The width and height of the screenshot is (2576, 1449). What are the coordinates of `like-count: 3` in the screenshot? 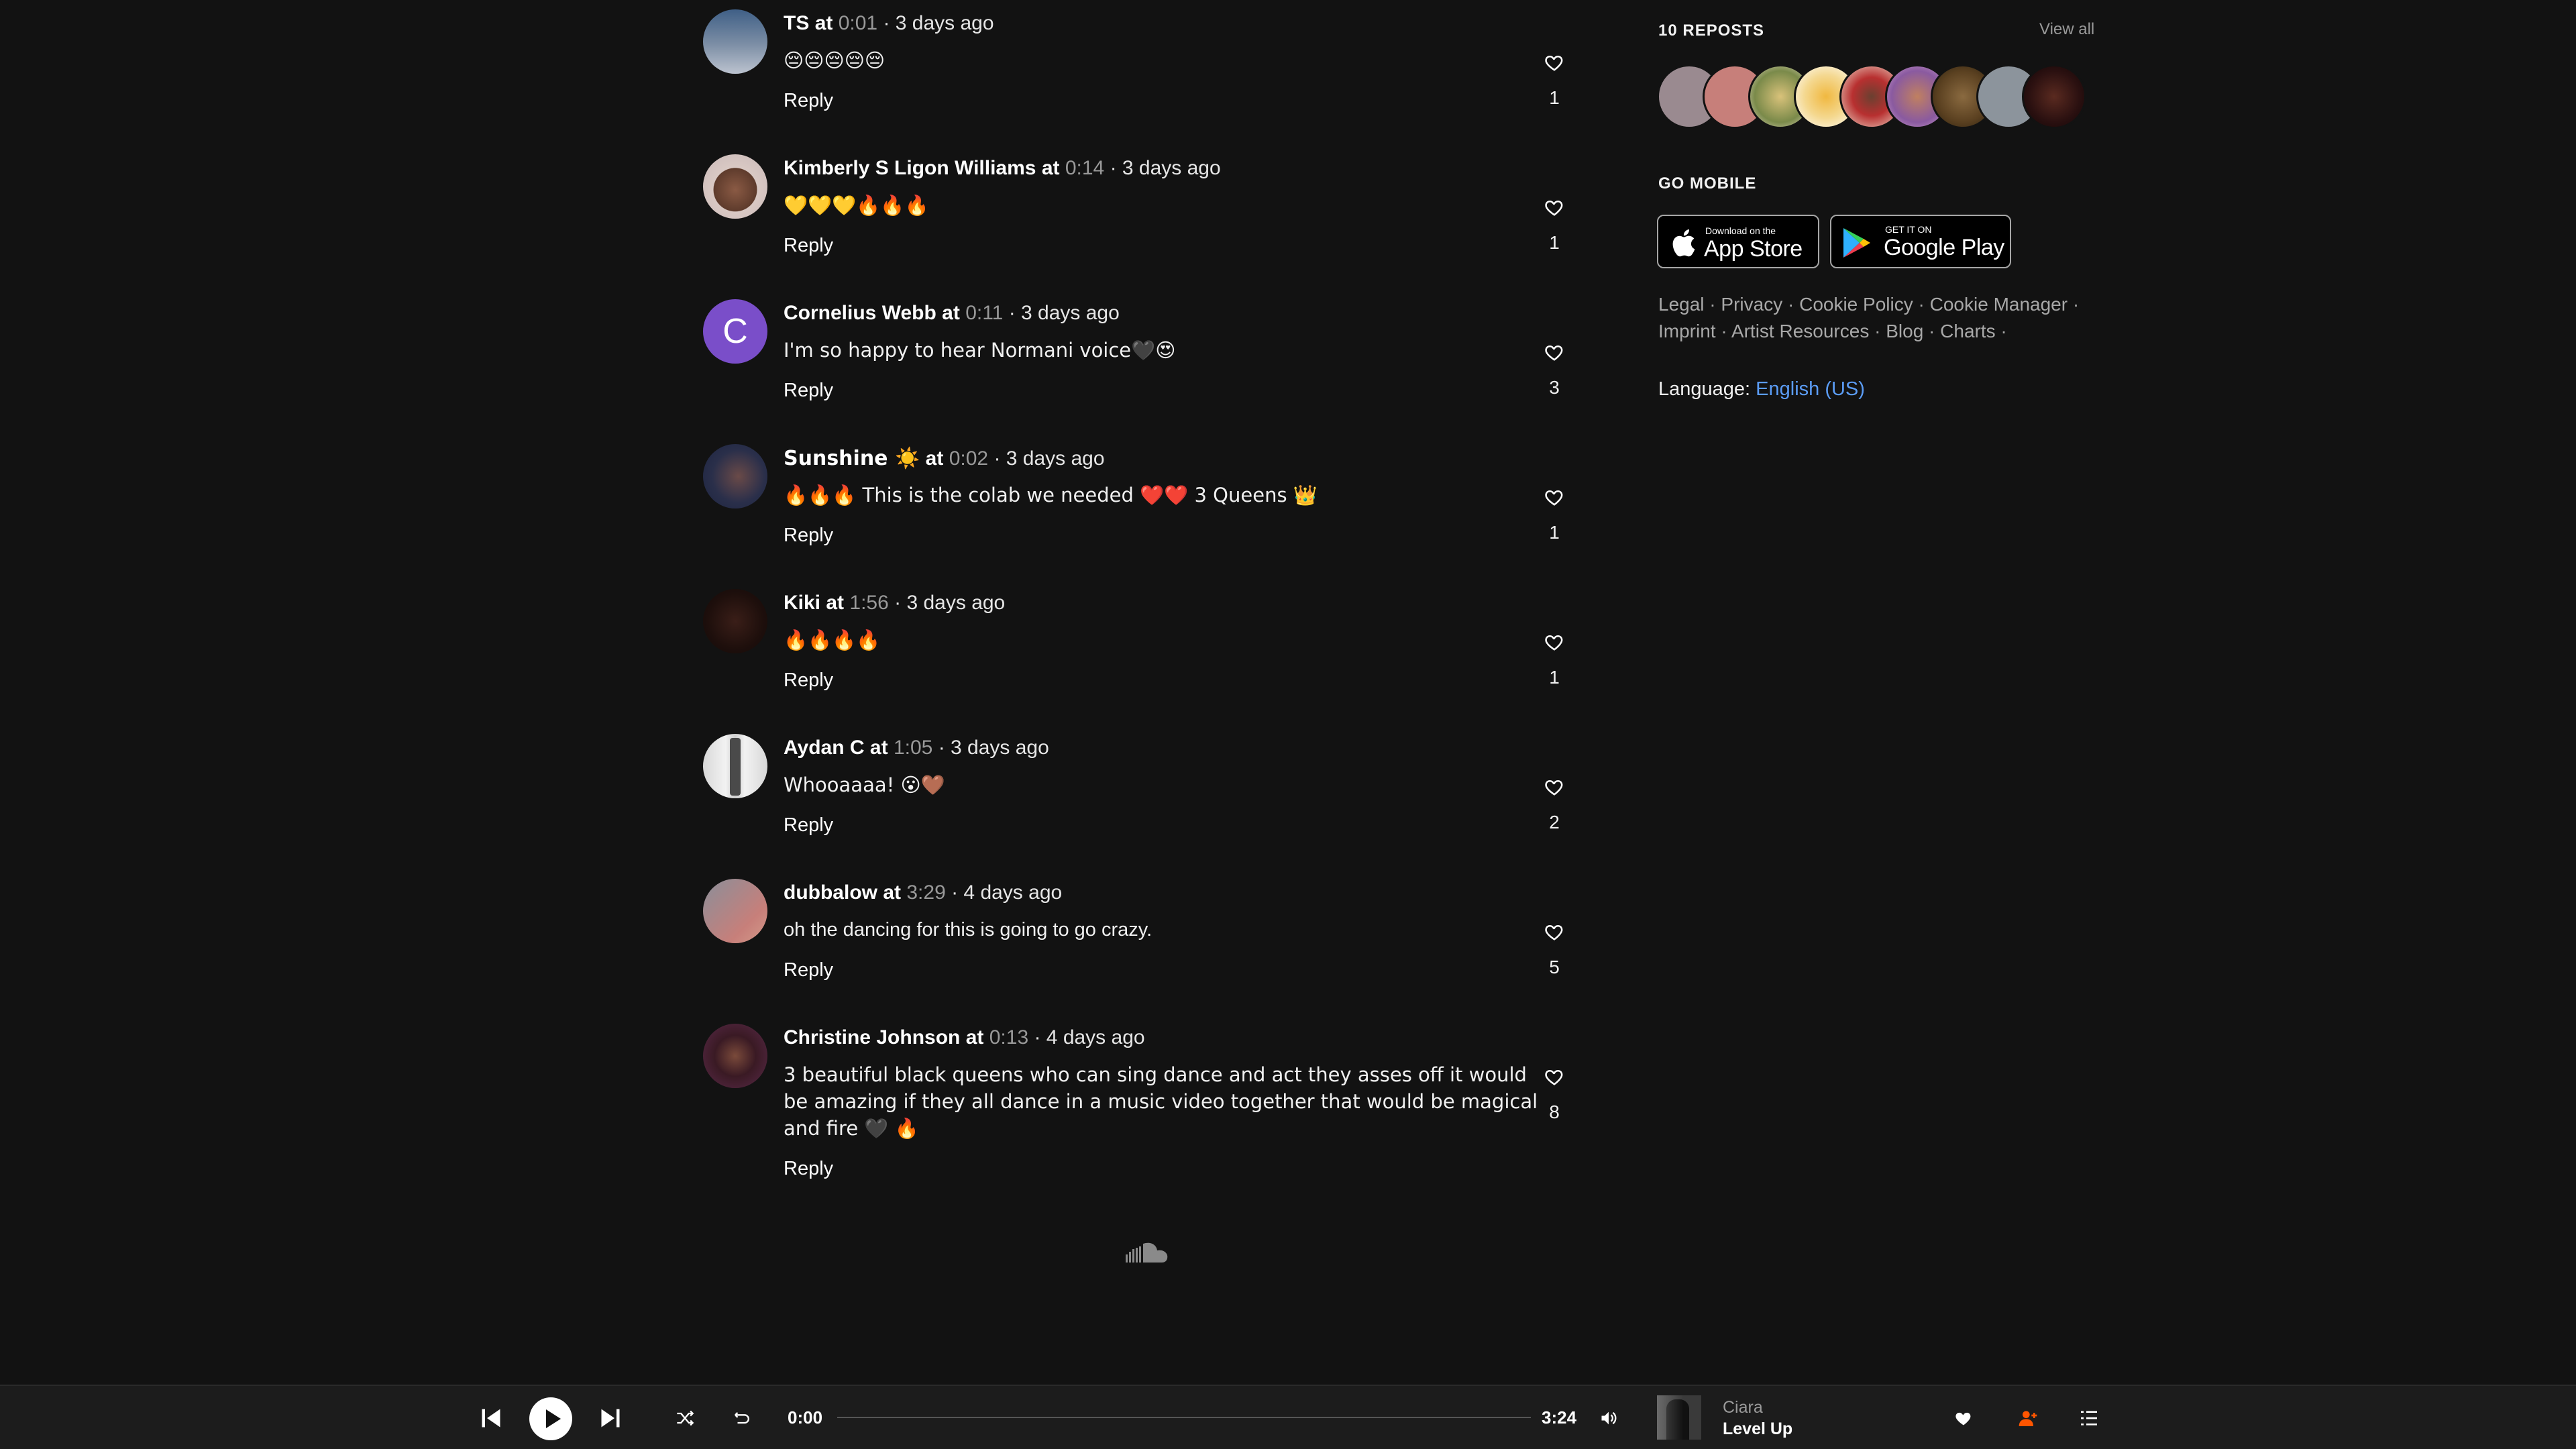 It's located at (1554, 387).